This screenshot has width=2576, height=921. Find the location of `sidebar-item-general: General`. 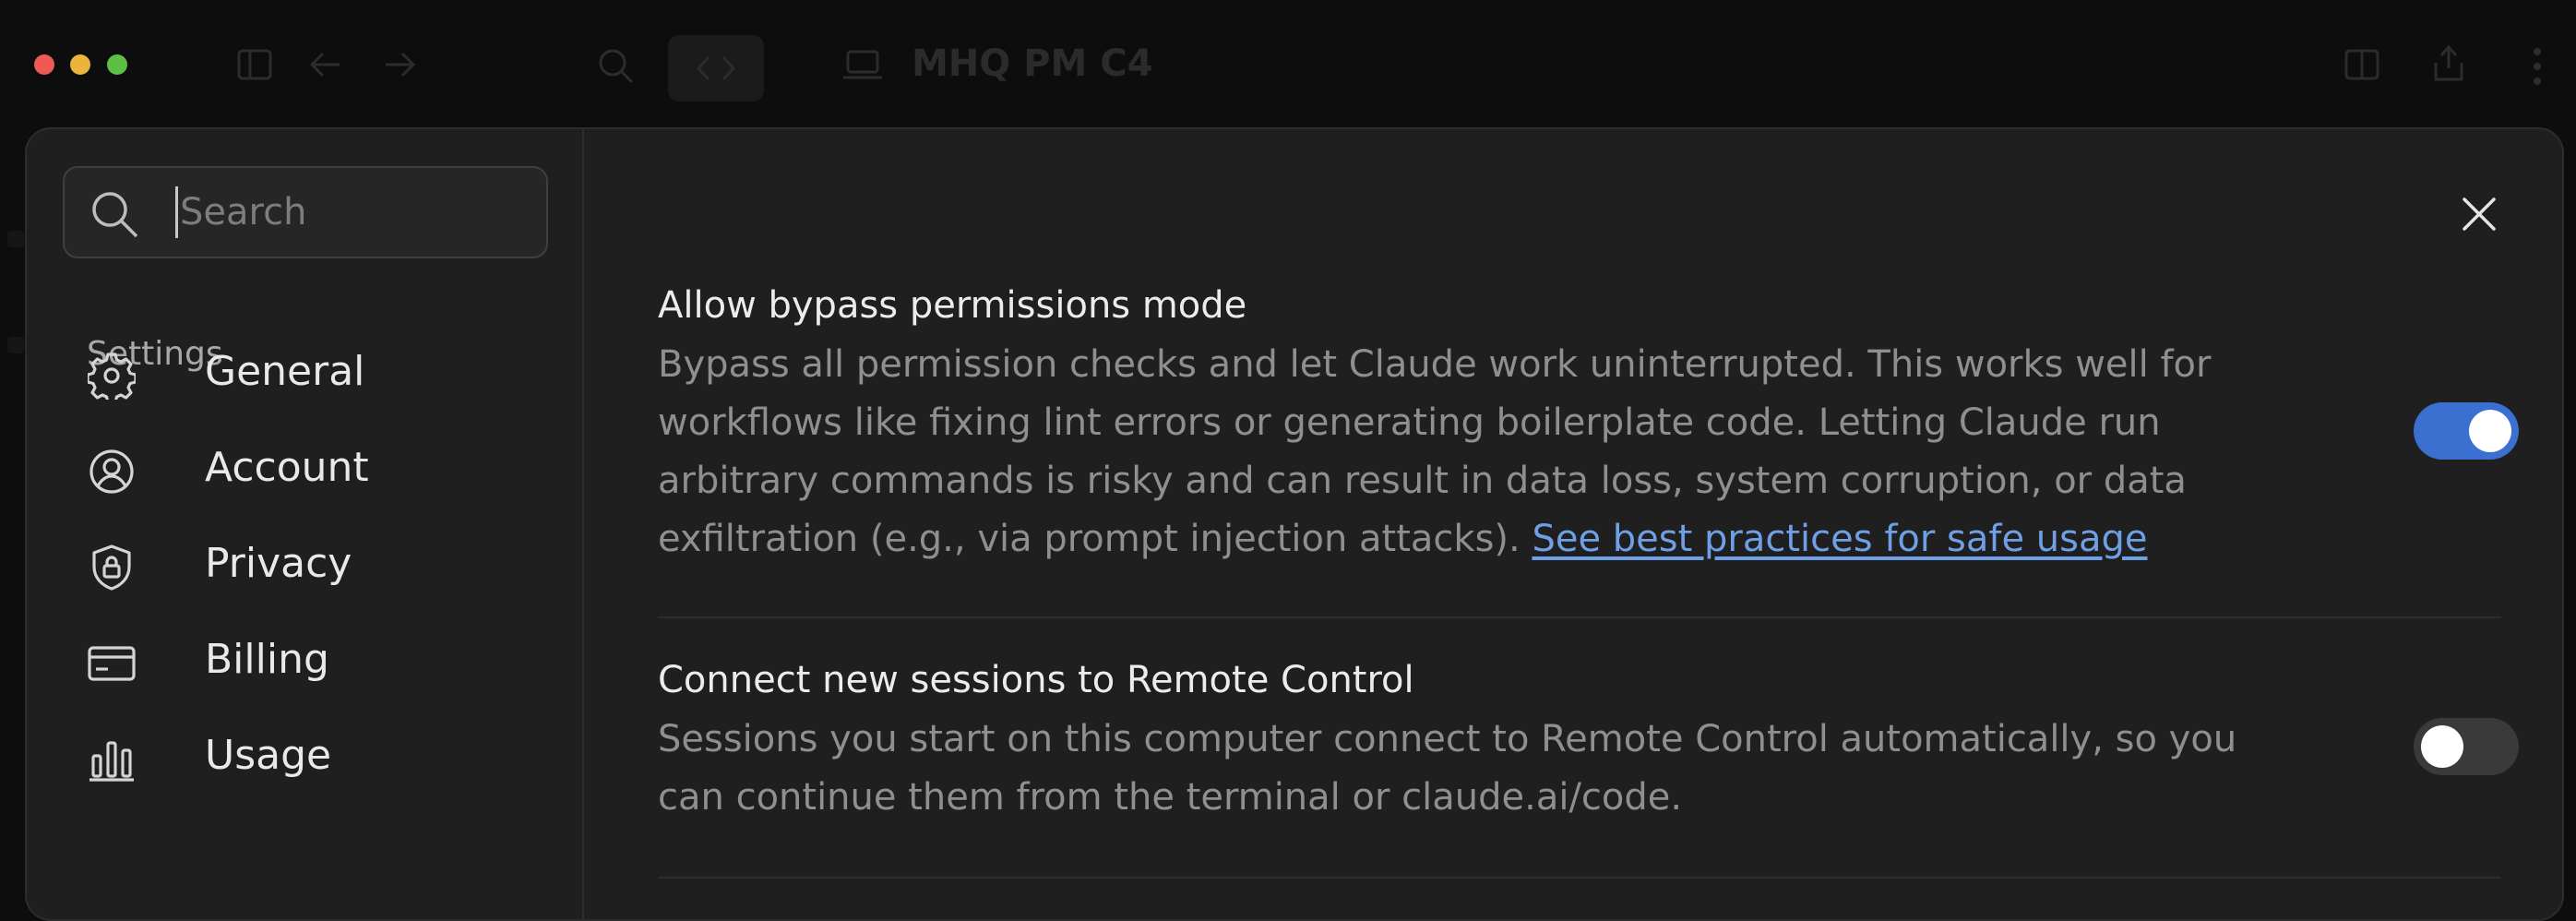

sidebar-item-general: General is located at coordinates (303, 372).